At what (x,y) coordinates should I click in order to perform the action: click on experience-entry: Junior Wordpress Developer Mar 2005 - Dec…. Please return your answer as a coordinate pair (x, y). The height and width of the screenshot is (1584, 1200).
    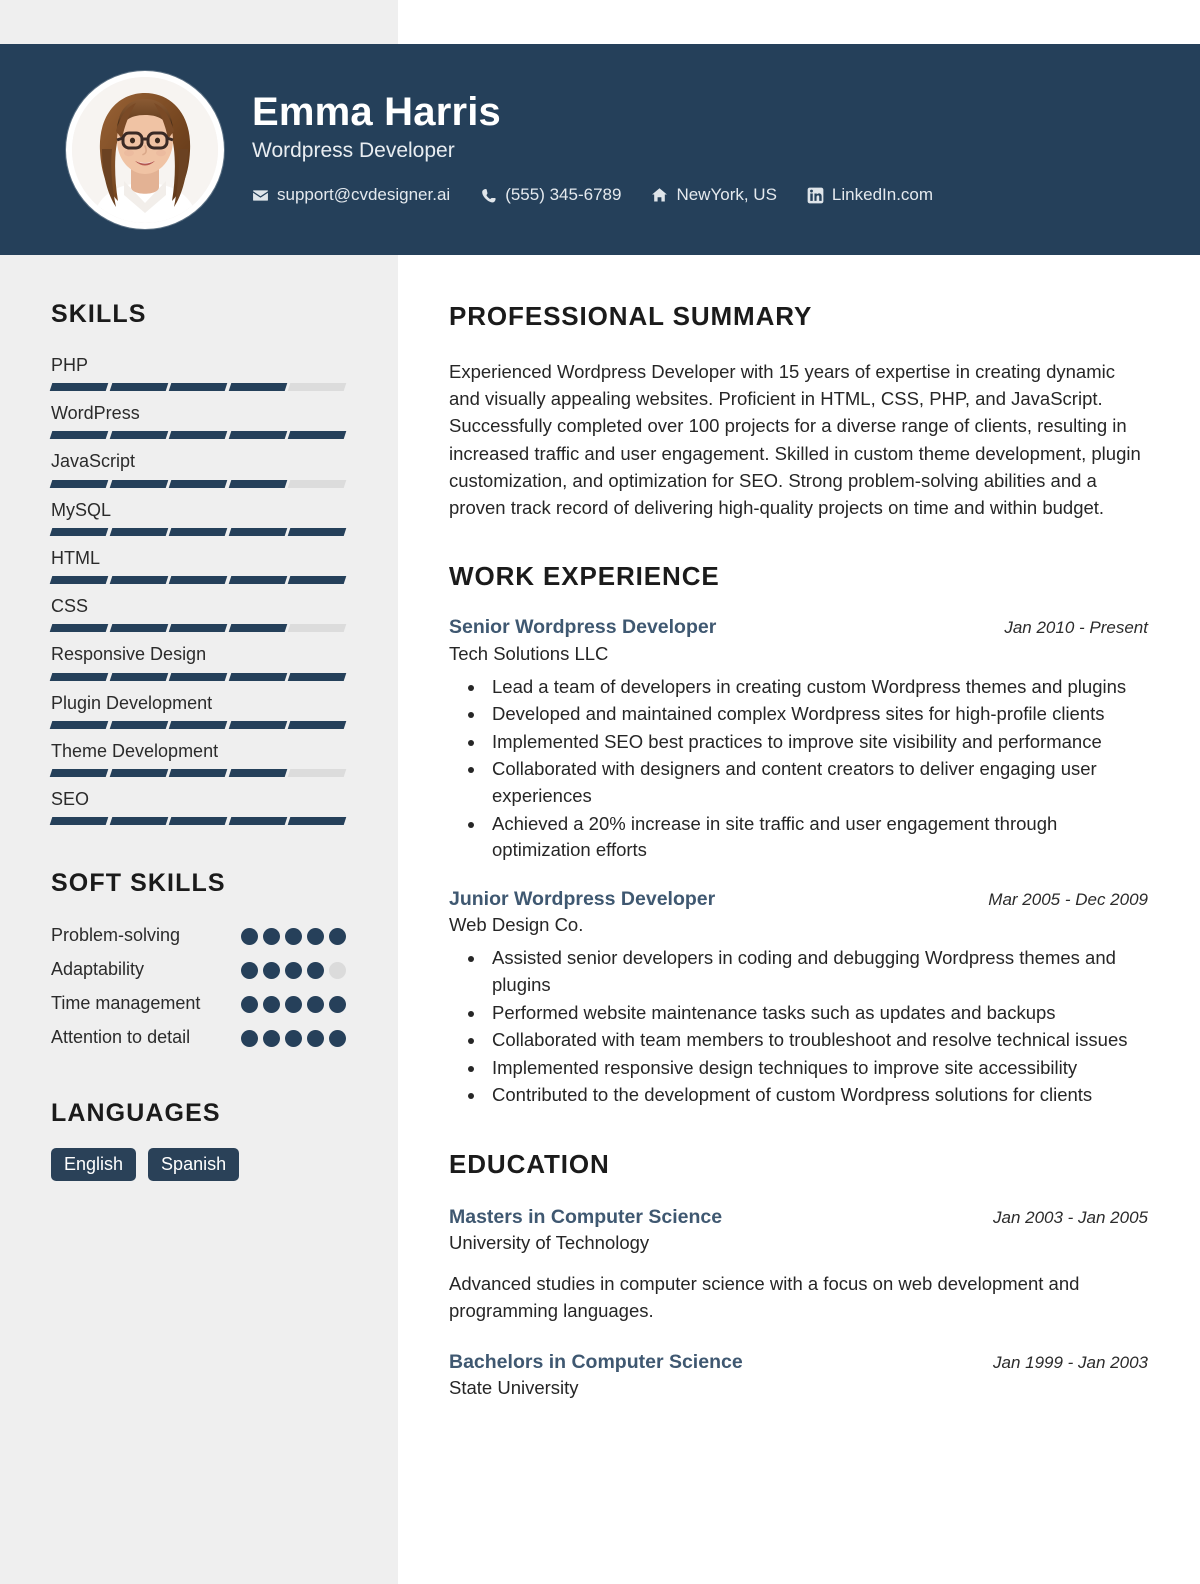
    Looking at the image, I should click on (798, 998).